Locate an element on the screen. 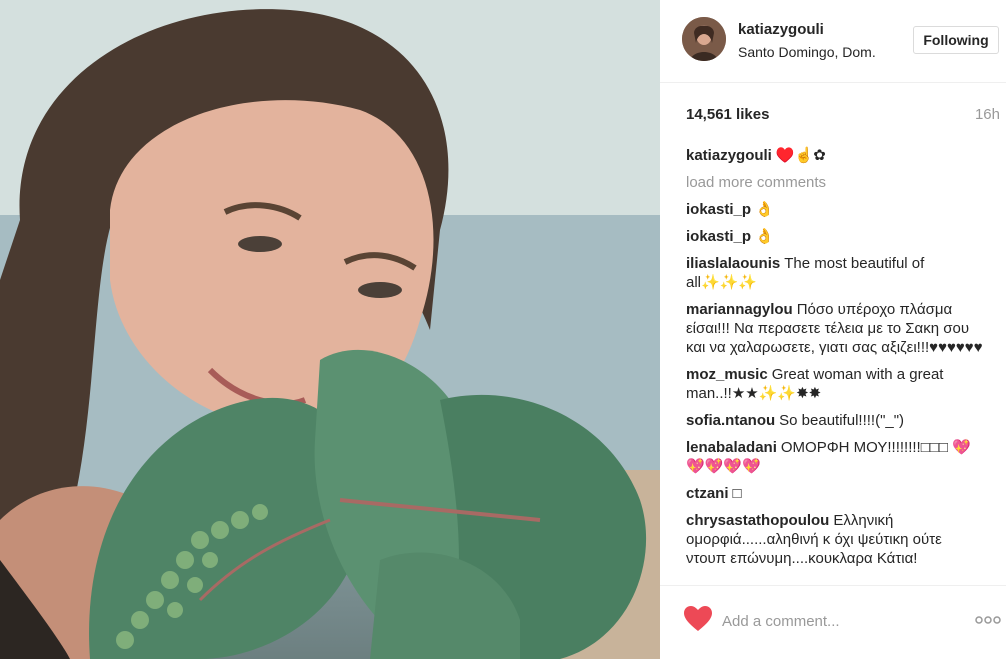 The image size is (1006, 660). comment-footer is located at coordinates (833, 622).